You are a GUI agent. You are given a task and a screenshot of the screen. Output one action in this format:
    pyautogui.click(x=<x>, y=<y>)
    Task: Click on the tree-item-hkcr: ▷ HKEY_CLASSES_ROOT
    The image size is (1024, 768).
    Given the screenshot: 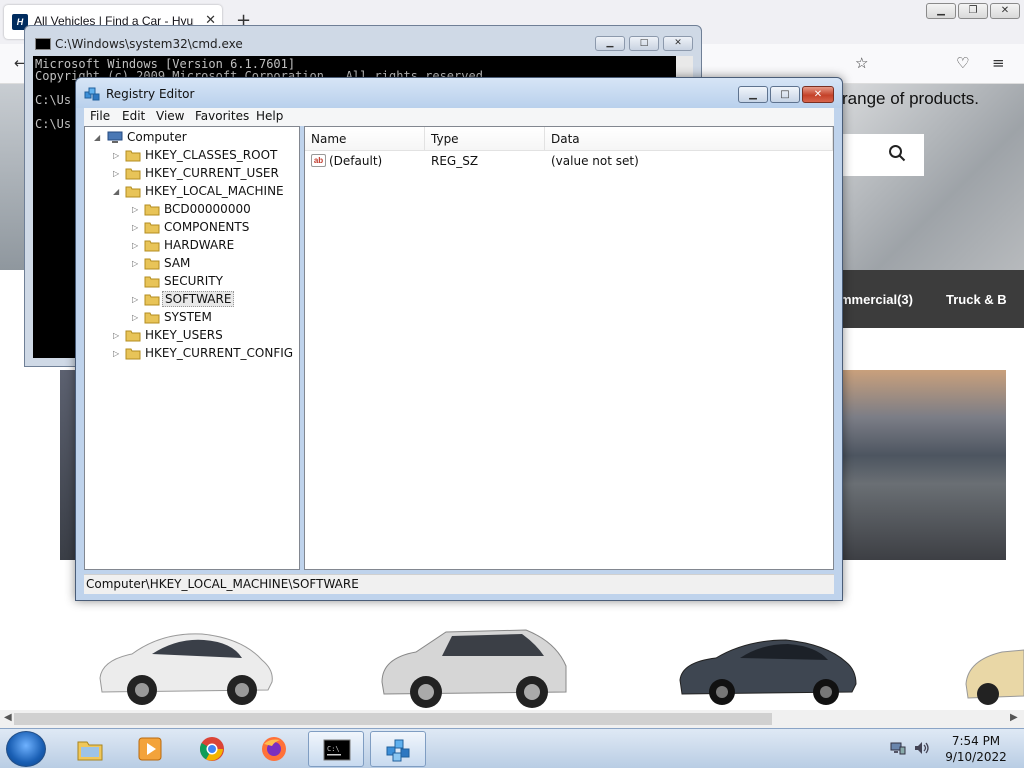 What is the action you would take?
    pyautogui.click(x=192, y=156)
    